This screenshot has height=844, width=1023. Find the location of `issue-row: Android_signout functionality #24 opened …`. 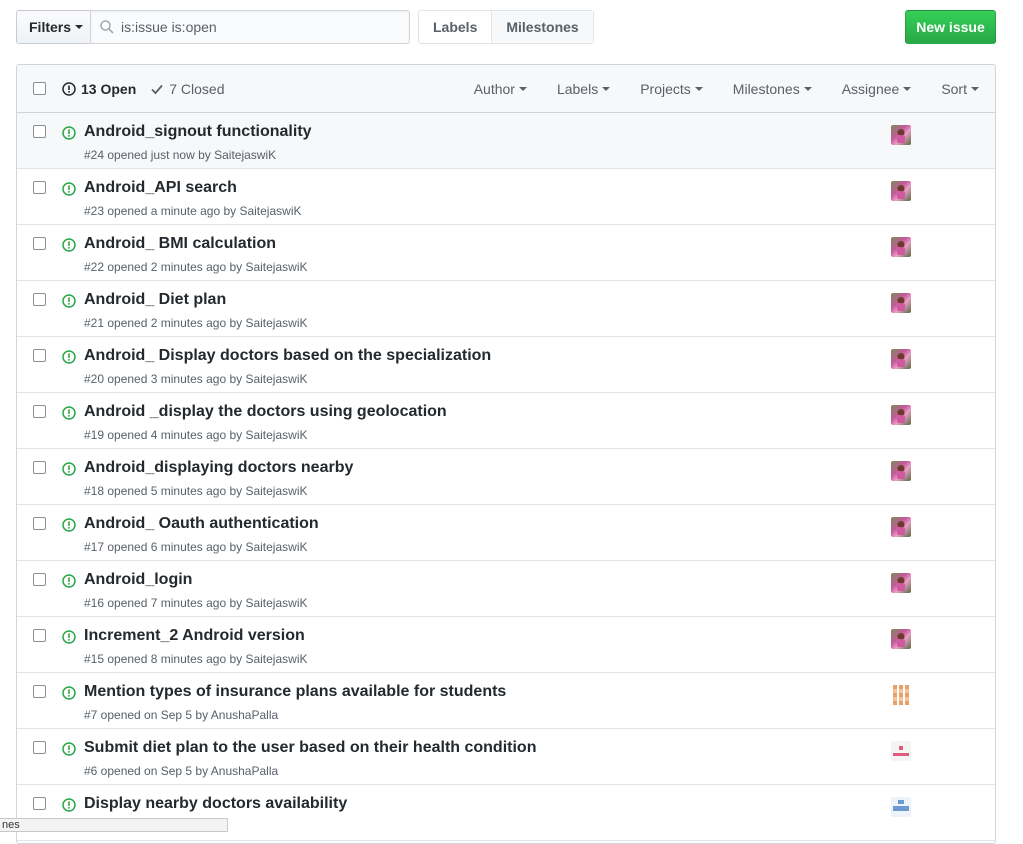

issue-row: Android_signout functionality #24 opened … is located at coordinates (506, 141).